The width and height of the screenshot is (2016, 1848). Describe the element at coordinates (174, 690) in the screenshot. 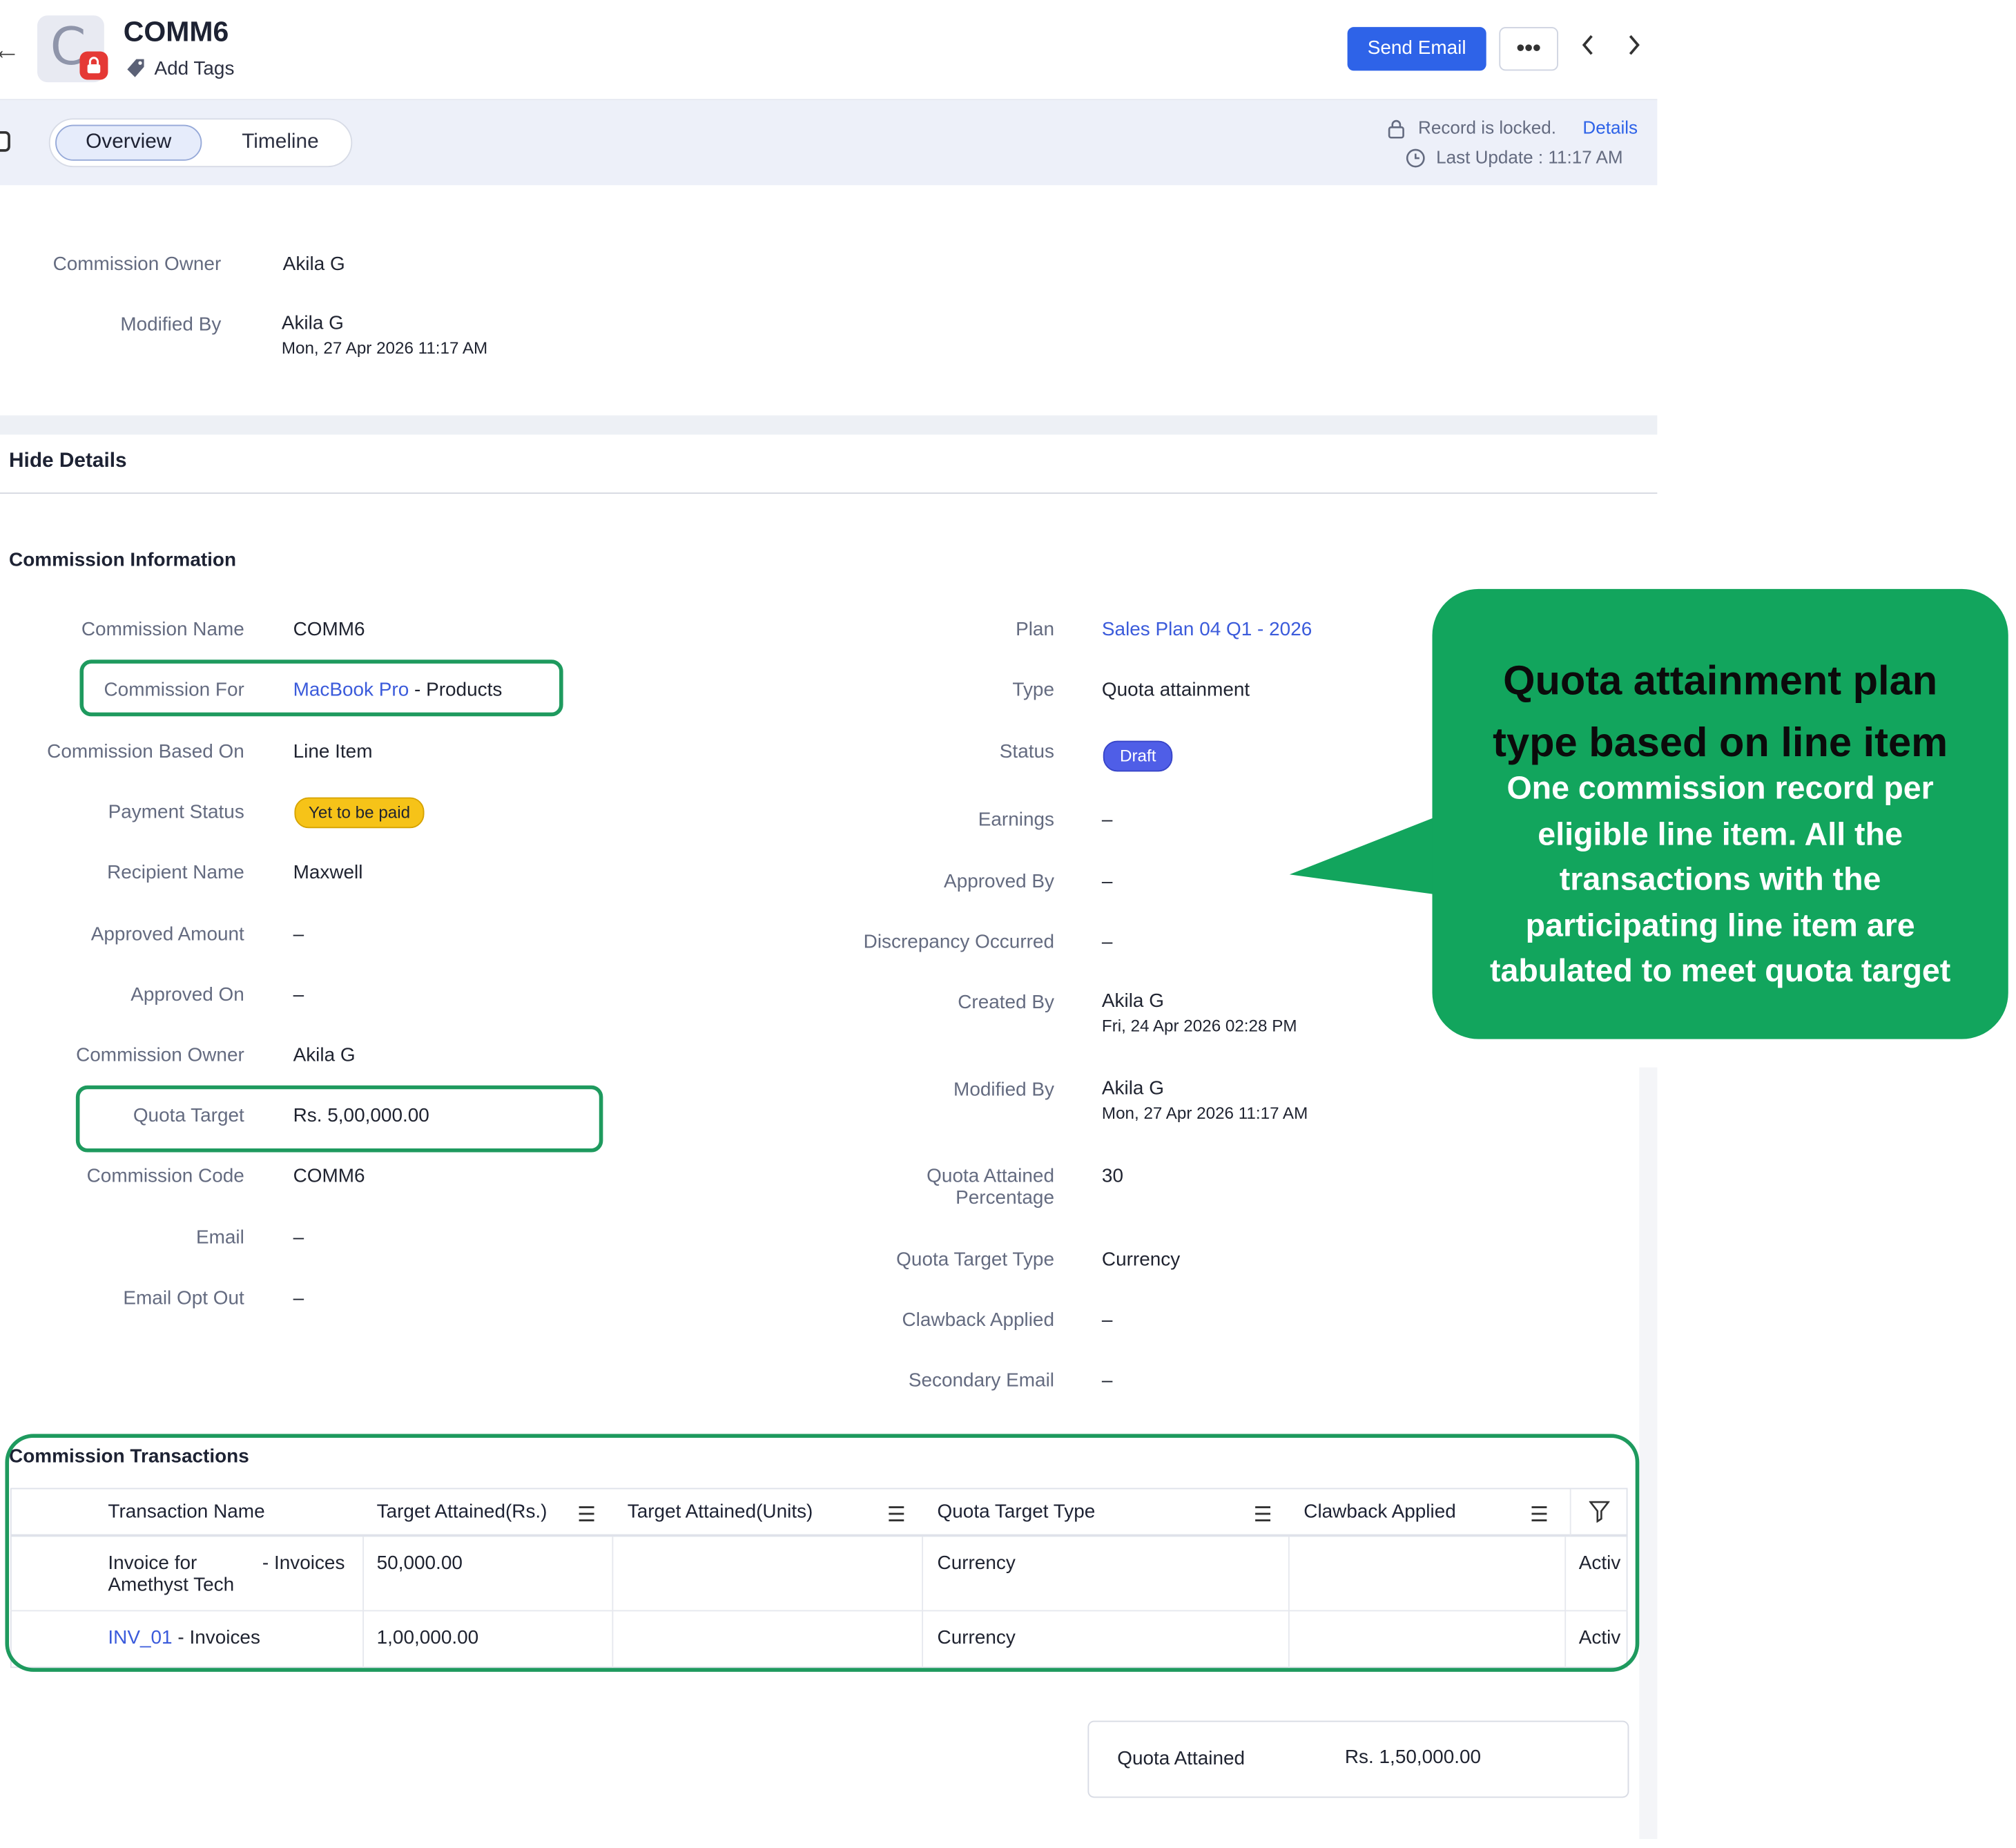

I see `commission-for-label: Commission For` at that location.